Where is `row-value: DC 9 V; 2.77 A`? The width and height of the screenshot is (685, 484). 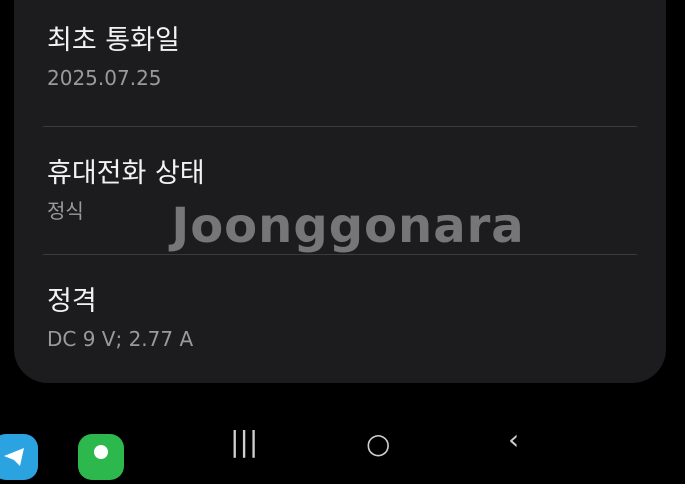
row-value: DC 9 V; 2.77 A is located at coordinates (120, 339).